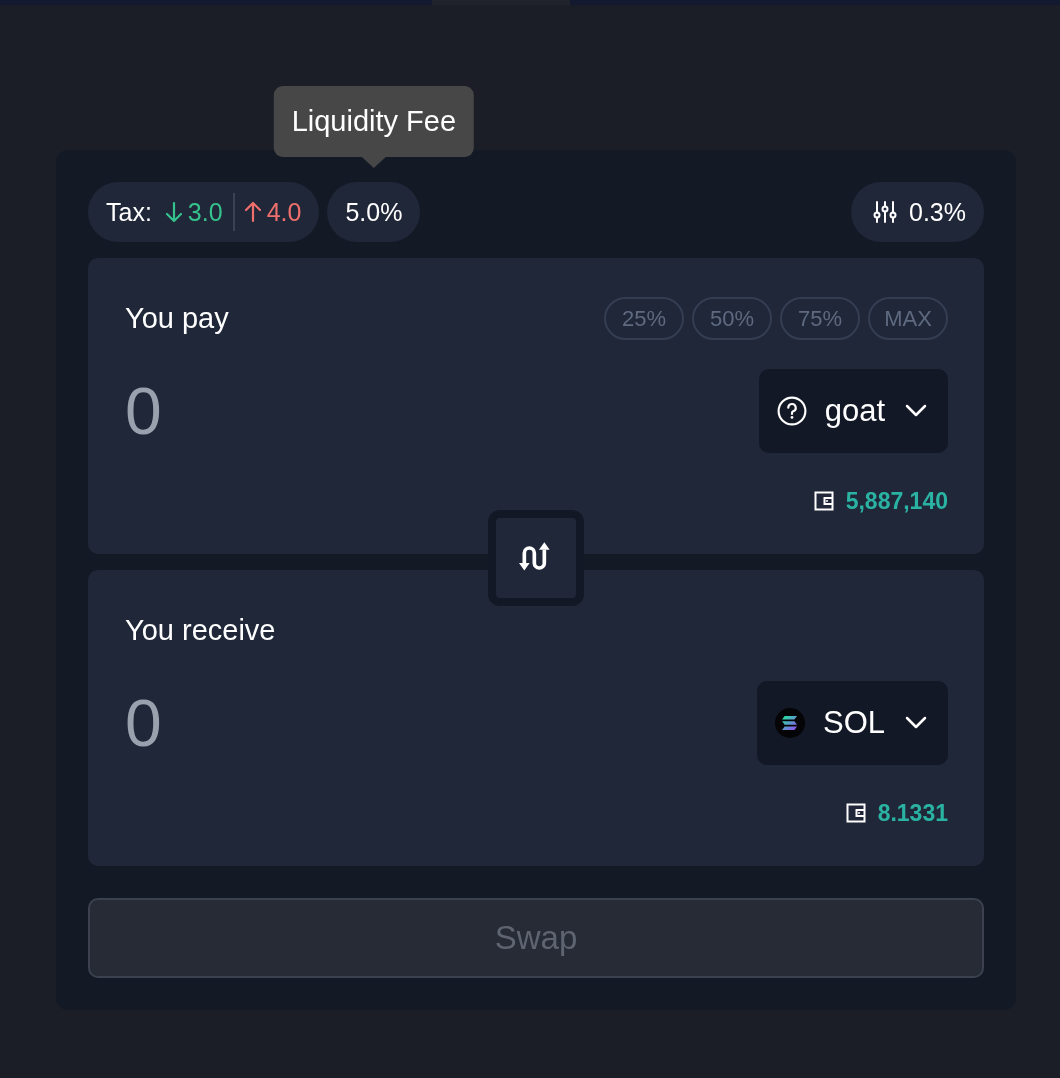  Describe the element at coordinates (853, 411) in the screenshot. I see `token-select-button: goat` at that location.